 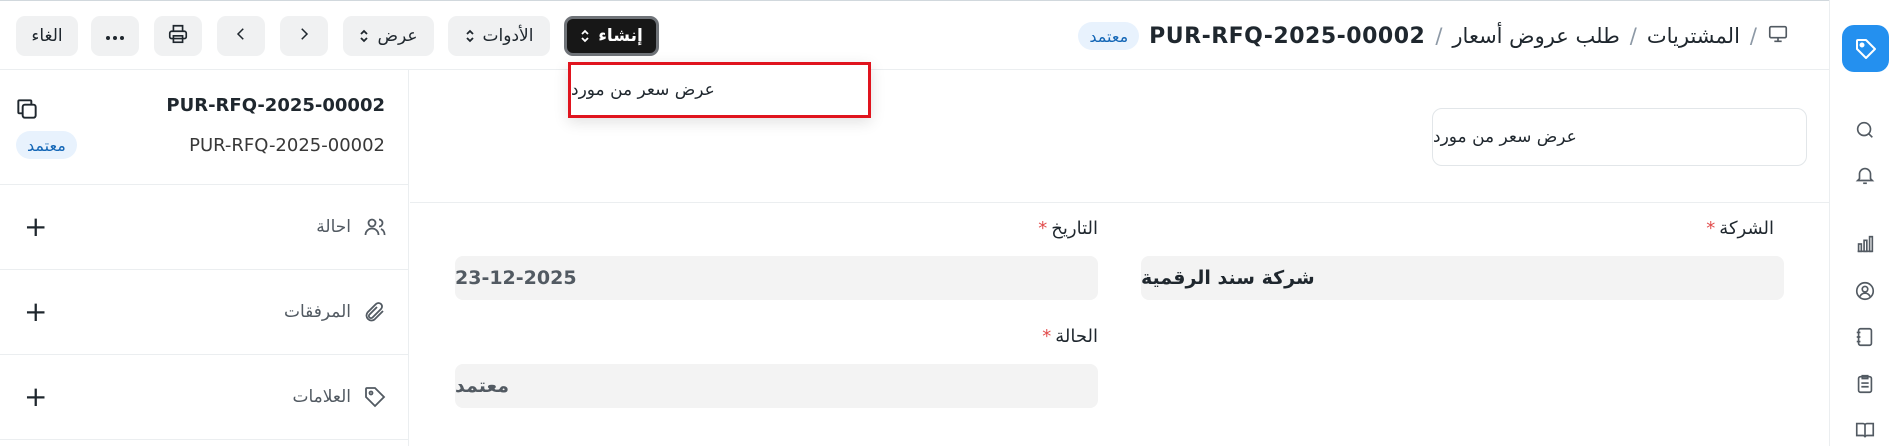 I want to click on chevron-left-icon, so click(x=241, y=36).